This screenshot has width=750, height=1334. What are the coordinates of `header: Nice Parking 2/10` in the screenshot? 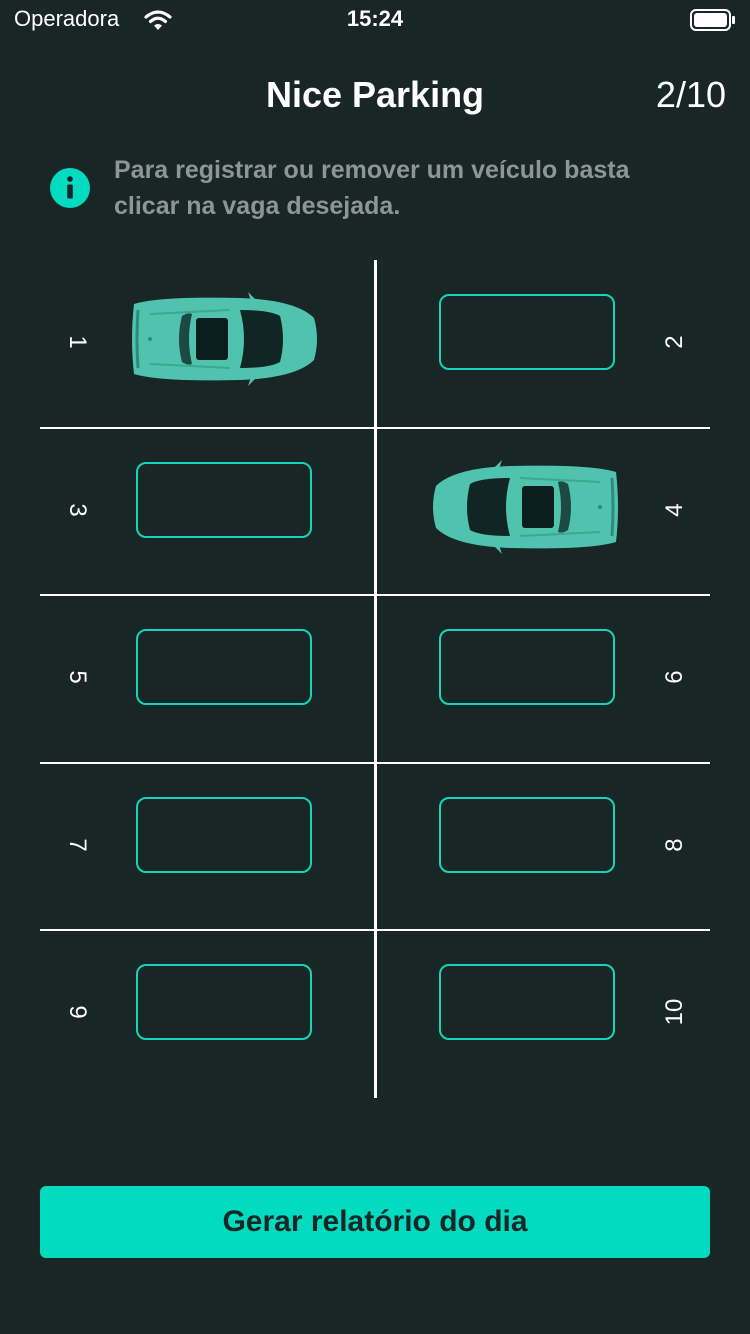 It's located at (375, 97).